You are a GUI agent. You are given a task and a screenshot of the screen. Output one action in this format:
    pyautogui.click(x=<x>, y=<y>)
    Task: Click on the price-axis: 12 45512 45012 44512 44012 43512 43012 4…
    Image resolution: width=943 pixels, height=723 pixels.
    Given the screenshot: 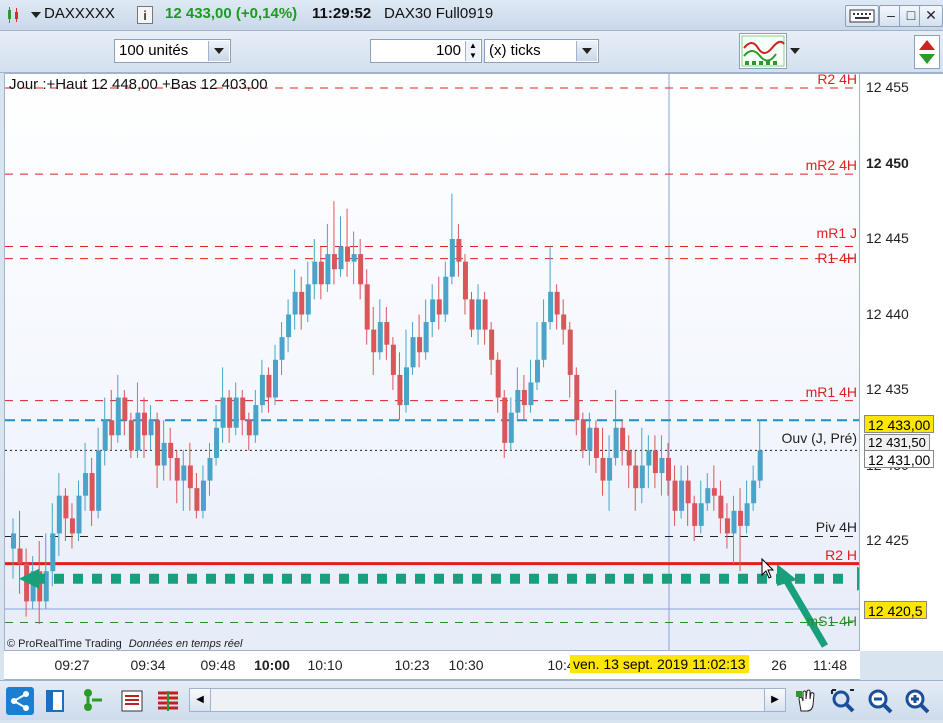 What is the action you would take?
    pyautogui.click(x=901, y=362)
    